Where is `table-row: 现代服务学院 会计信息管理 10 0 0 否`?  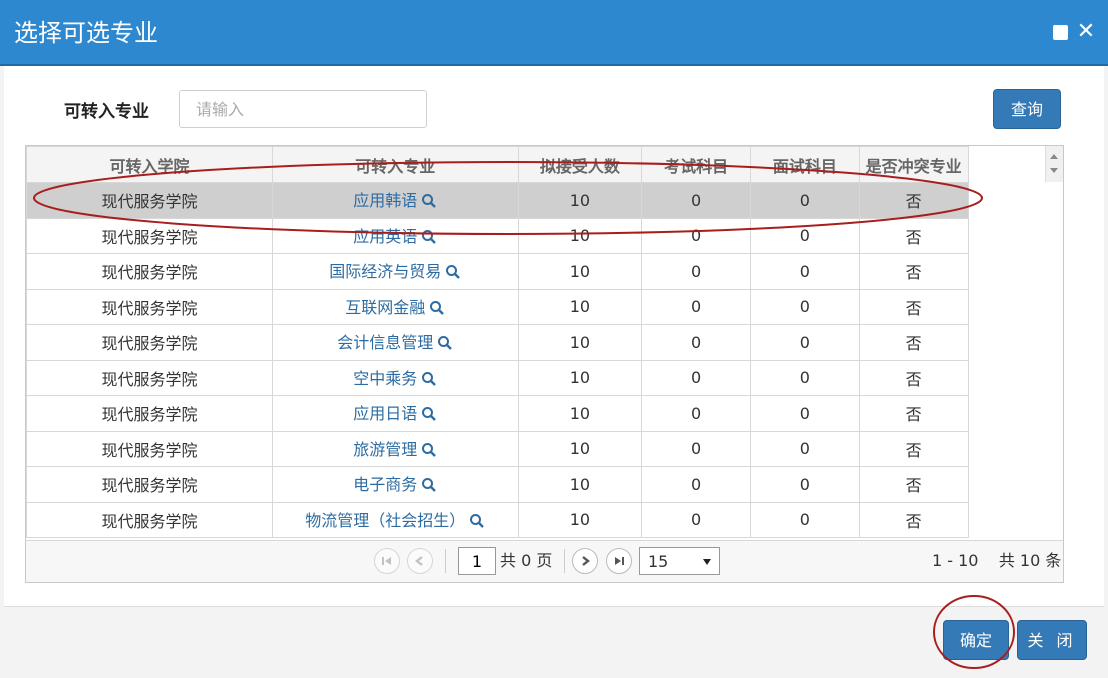 table-row: 现代服务学院 会计信息管理 10 0 0 否 is located at coordinates (544, 342).